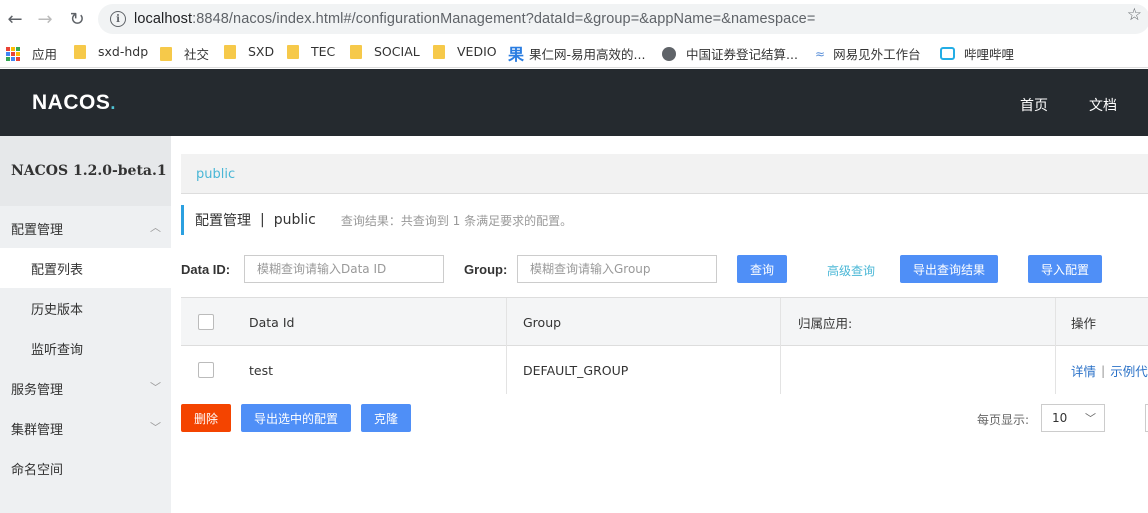 The height and width of the screenshot is (513, 1148). Describe the element at coordinates (1103, 105) in the screenshot. I see `nav-docs: 文档` at that location.